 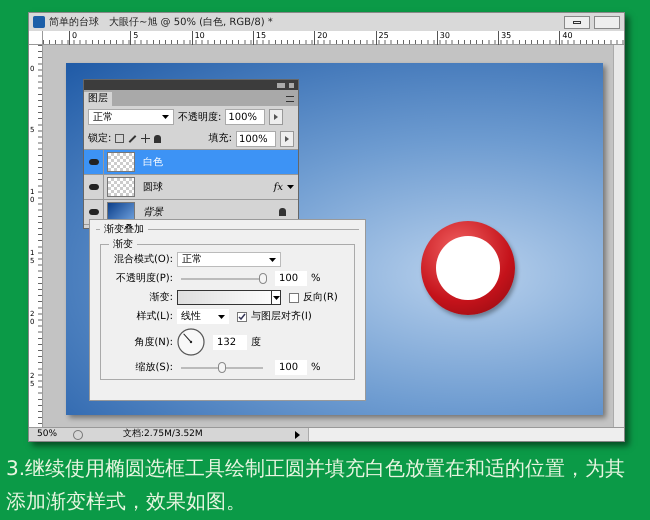 What do you see at coordinates (47, 434) in the screenshot?
I see `zoom-level: 50%` at bounding box center [47, 434].